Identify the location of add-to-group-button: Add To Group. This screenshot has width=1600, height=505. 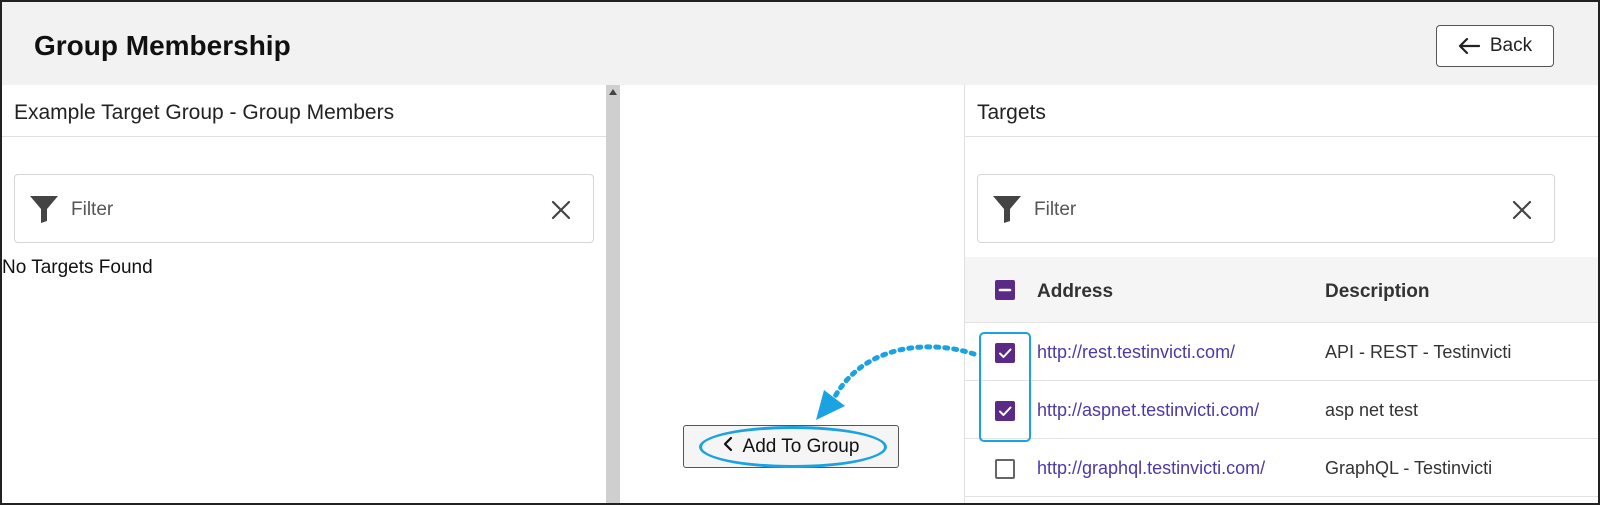
(791, 446).